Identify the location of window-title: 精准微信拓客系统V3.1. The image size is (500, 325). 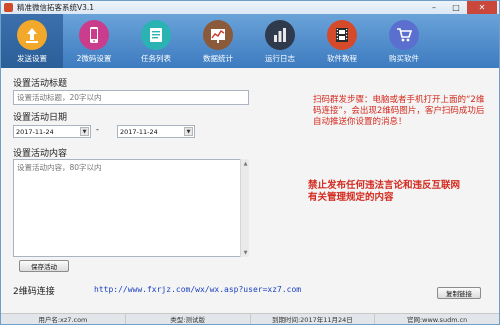
(56, 7).